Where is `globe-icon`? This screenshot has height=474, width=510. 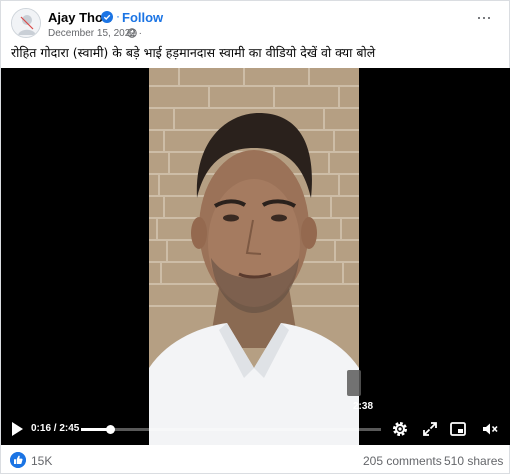
globe-icon is located at coordinates (132, 33).